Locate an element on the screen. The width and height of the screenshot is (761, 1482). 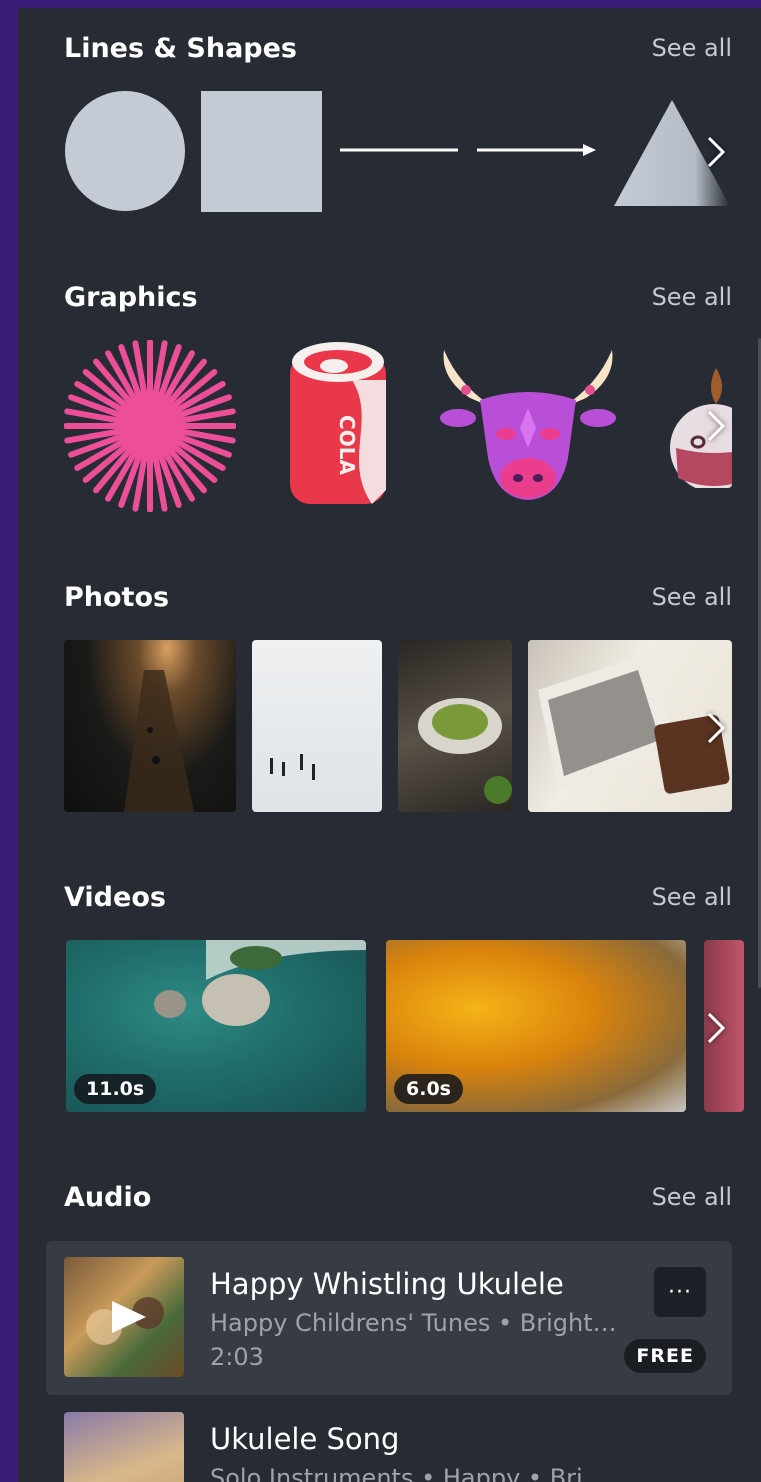
cola-can-graphic: COLA is located at coordinates (338, 426).